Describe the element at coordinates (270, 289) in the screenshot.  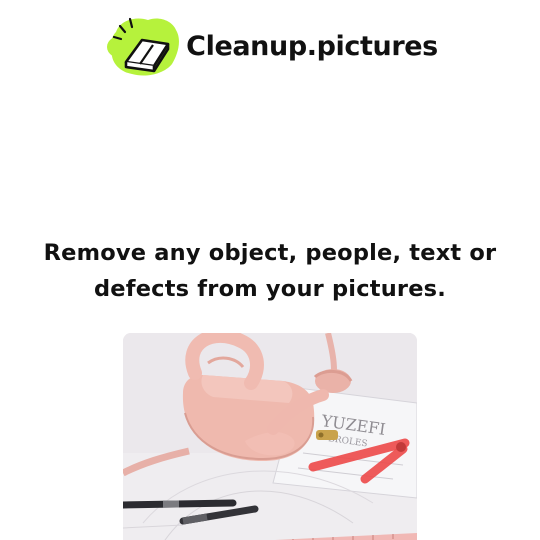
I see `hero-headline-line-2: defects from your pictures.` at that location.